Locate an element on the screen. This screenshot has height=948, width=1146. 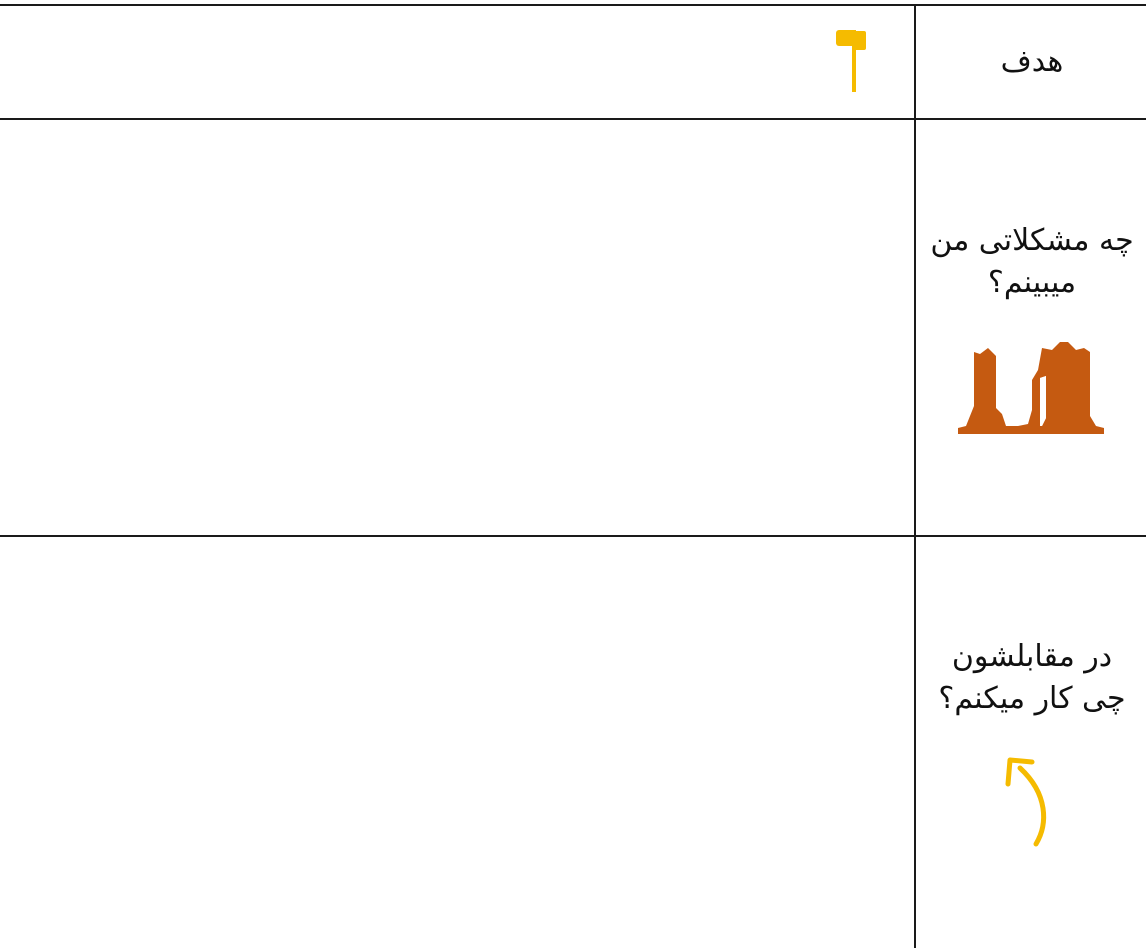
rock-formation-icon is located at coordinates (1031, 387).